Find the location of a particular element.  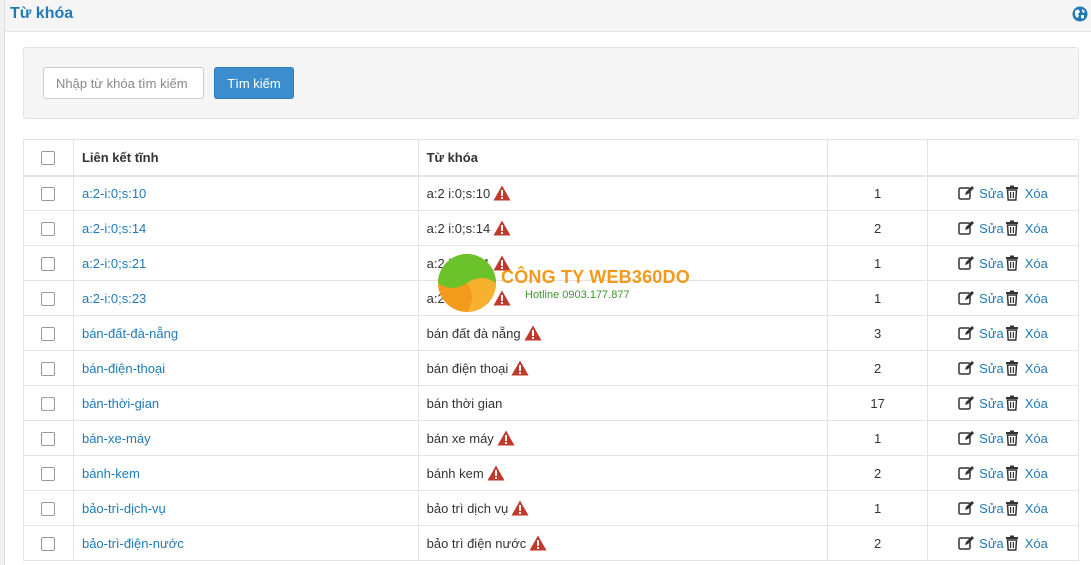

static-link: a:2-i:0;s:21 is located at coordinates (114, 263).